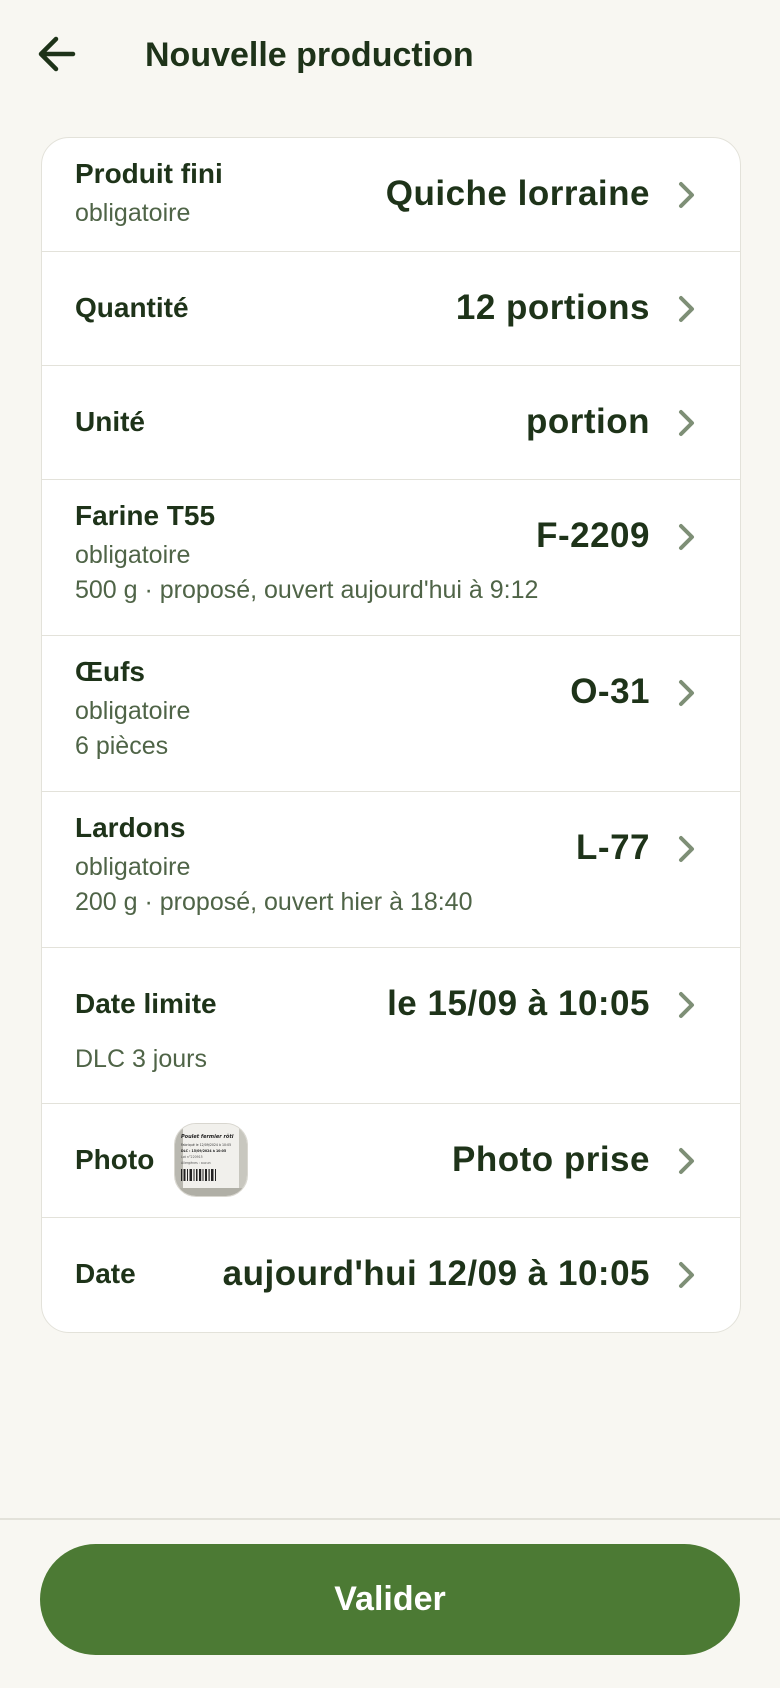 The width and height of the screenshot is (780, 1688). Describe the element at coordinates (309, 55) in the screenshot. I see `page-title: Nouvelle production` at that location.